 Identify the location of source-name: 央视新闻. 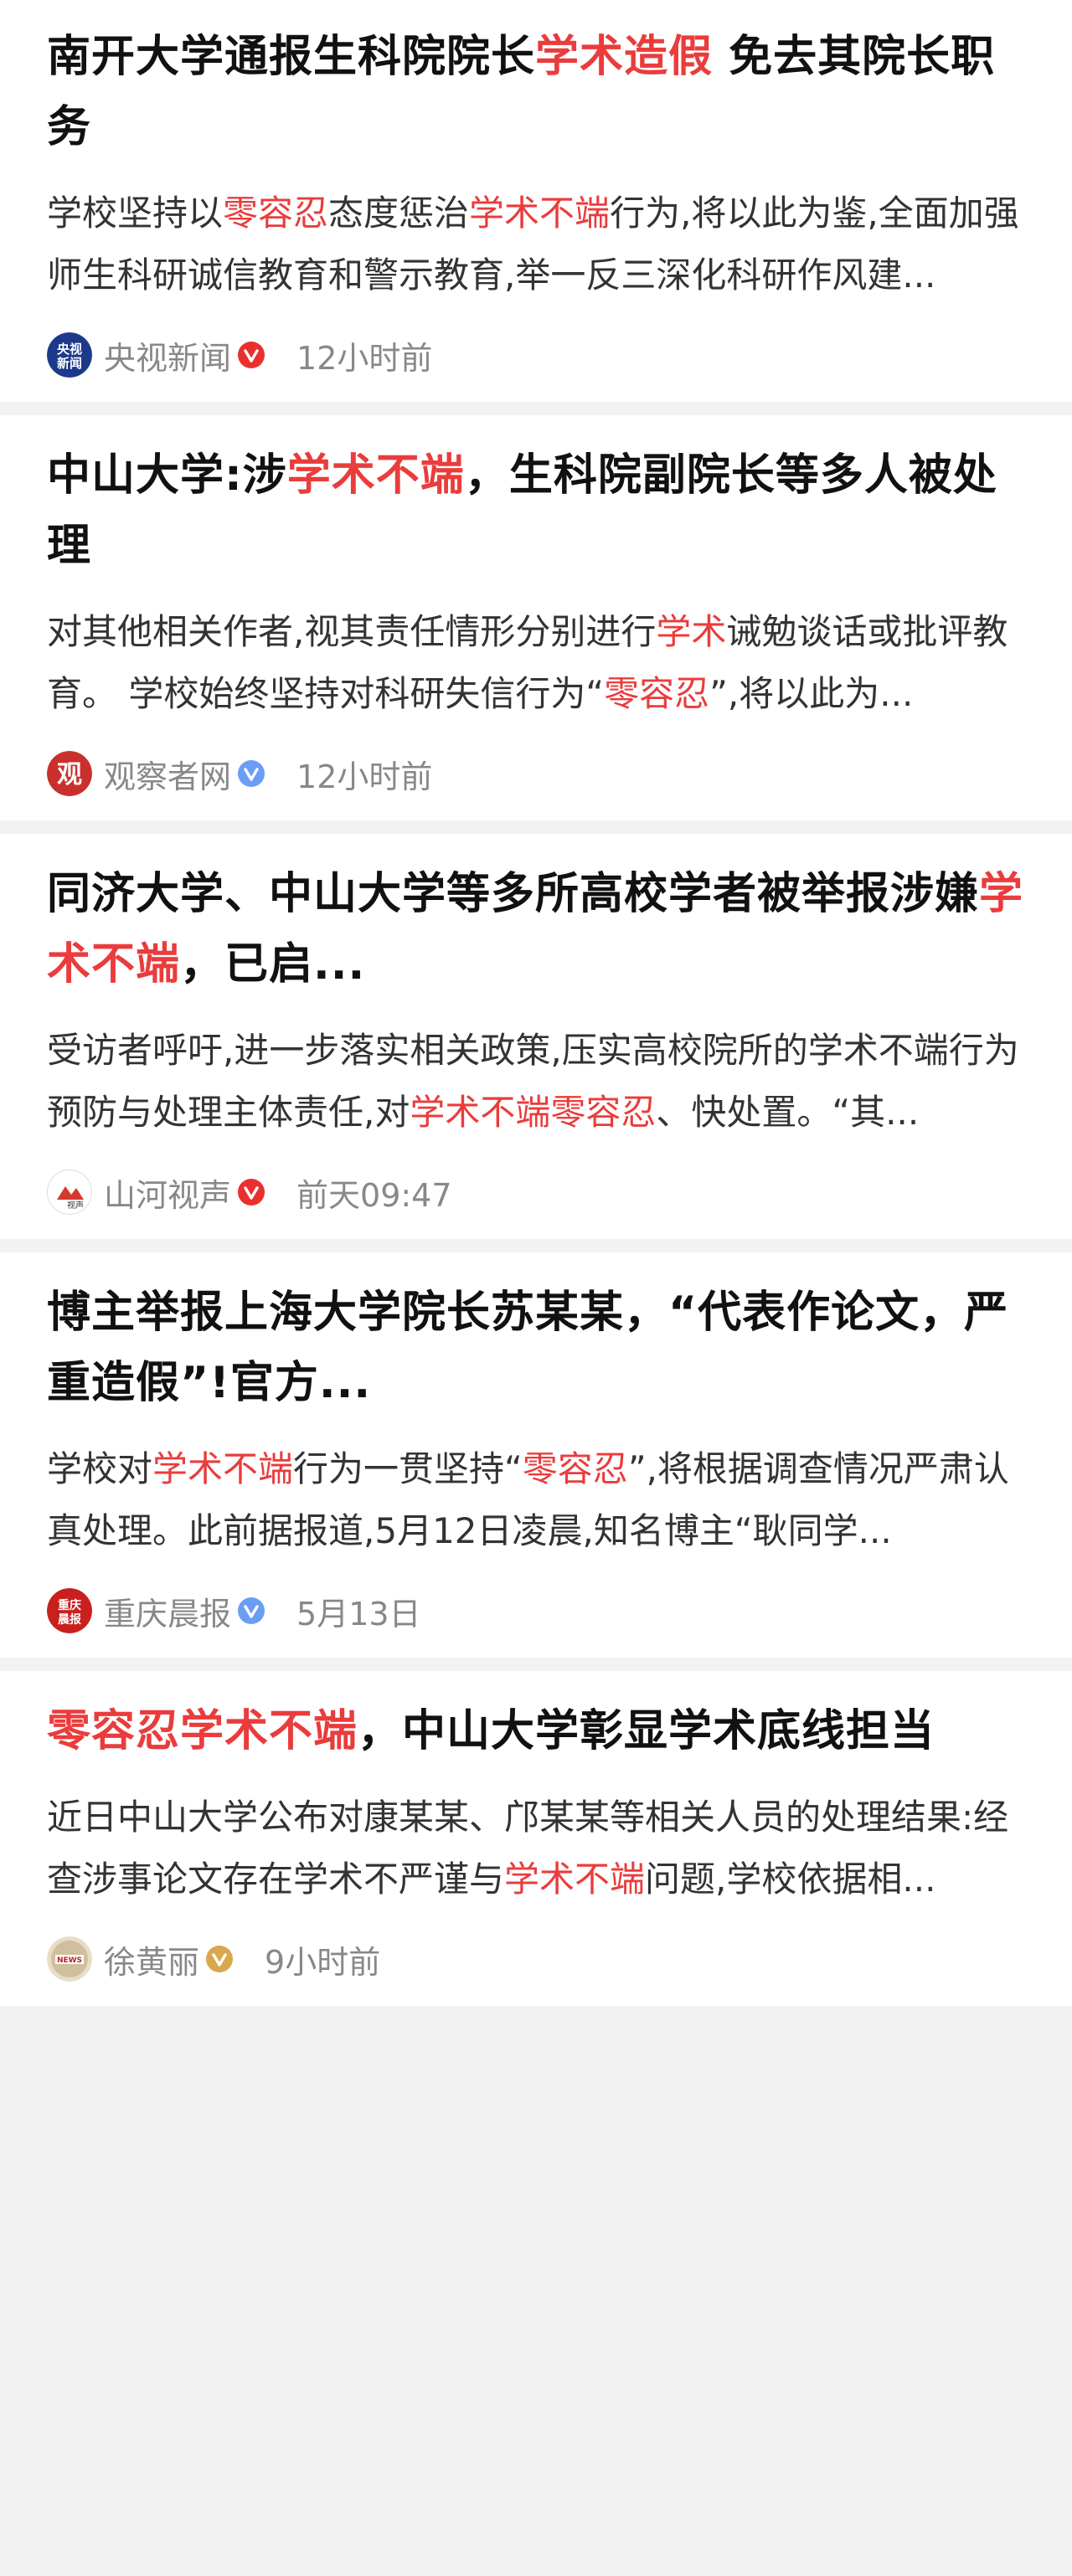
(167, 355).